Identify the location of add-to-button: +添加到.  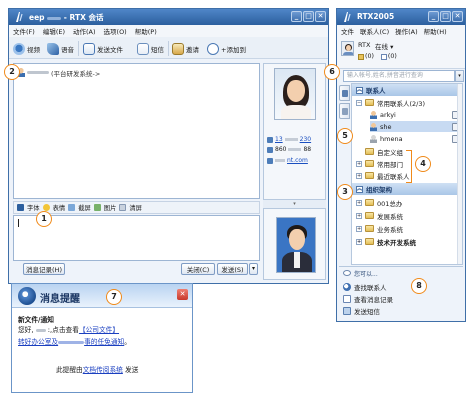
(226, 49).